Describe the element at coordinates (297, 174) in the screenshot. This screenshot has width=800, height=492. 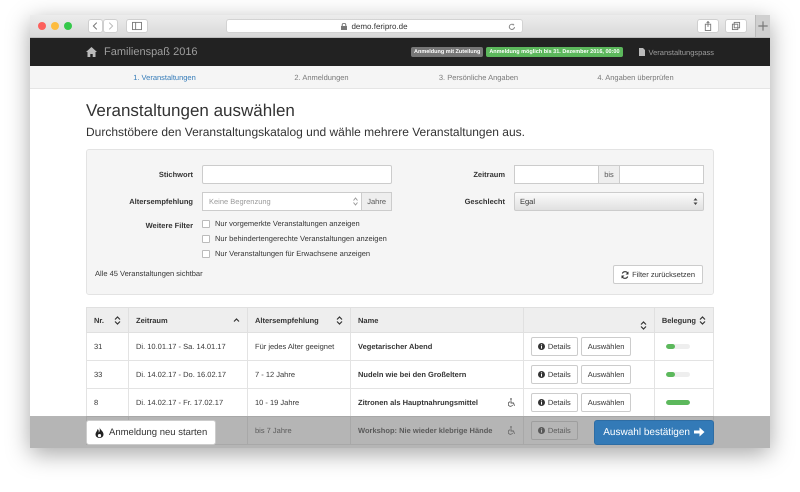
I see `keyword-field` at that location.